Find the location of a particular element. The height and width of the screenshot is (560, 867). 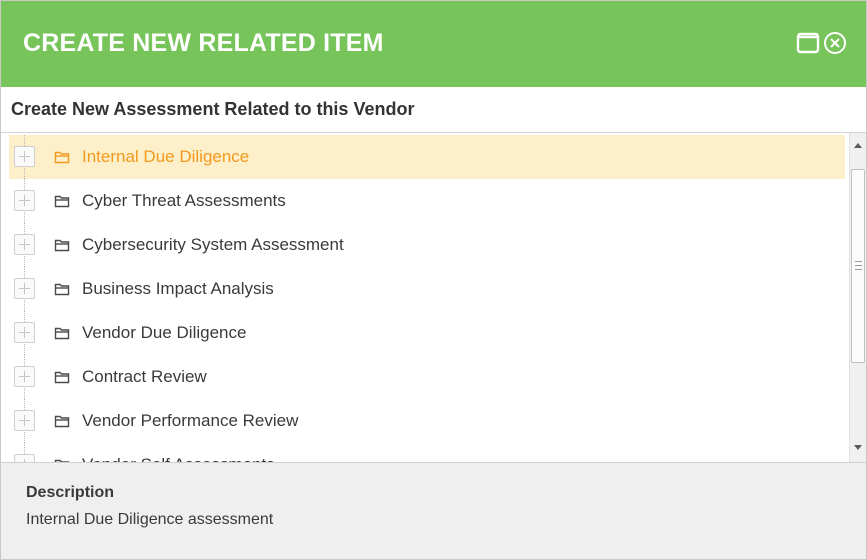

scroll-up-button is located at coordinates (858, 145).